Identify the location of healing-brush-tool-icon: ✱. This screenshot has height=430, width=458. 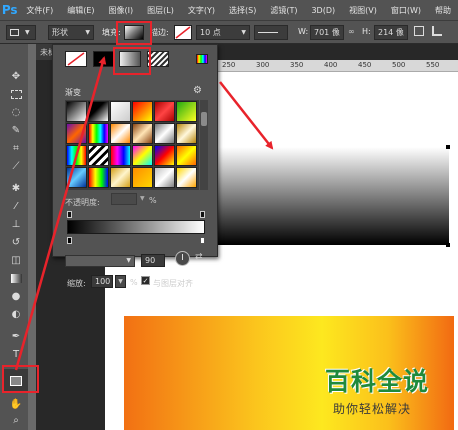
(16, 188).